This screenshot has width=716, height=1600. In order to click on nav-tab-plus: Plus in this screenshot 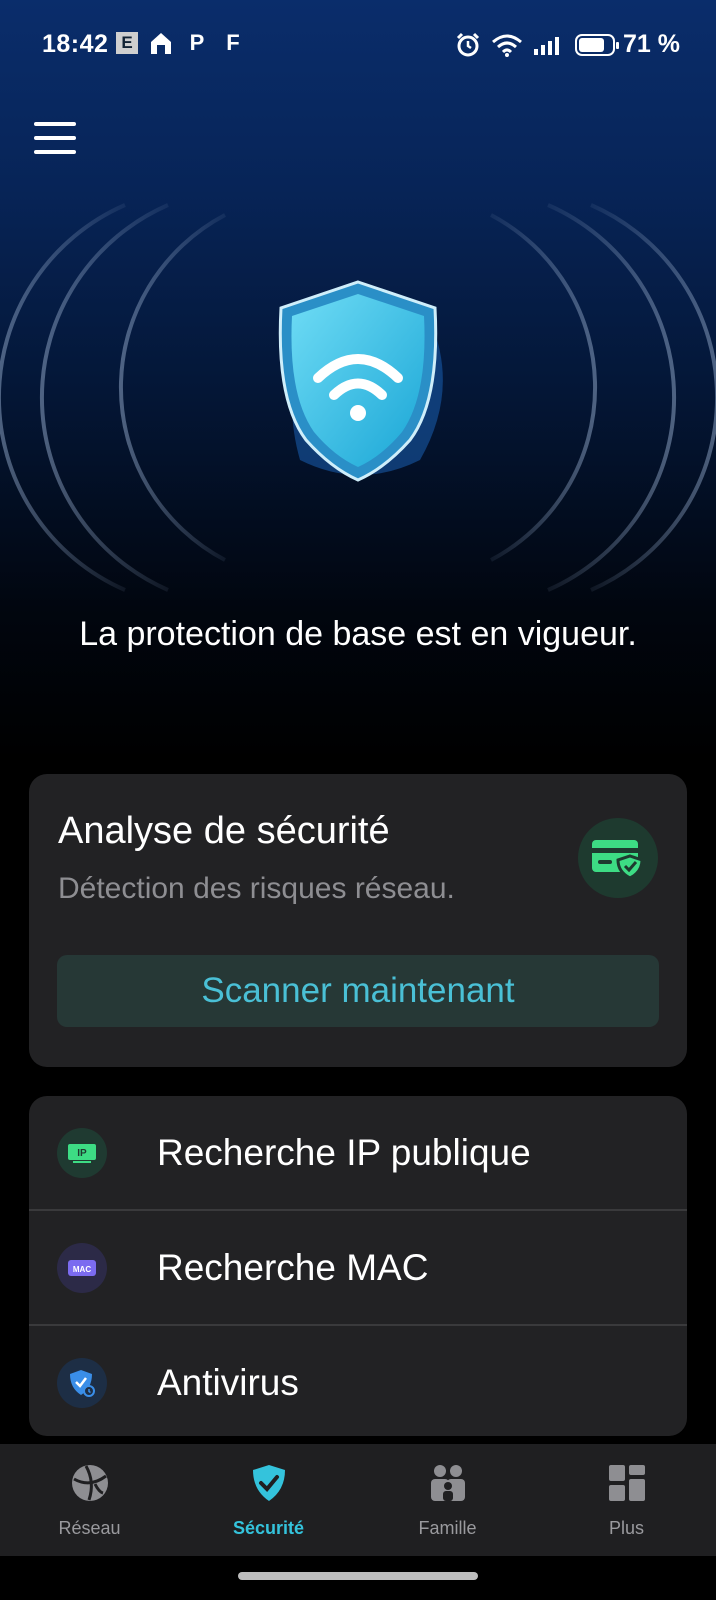, I will do `click(626, 1500)`.